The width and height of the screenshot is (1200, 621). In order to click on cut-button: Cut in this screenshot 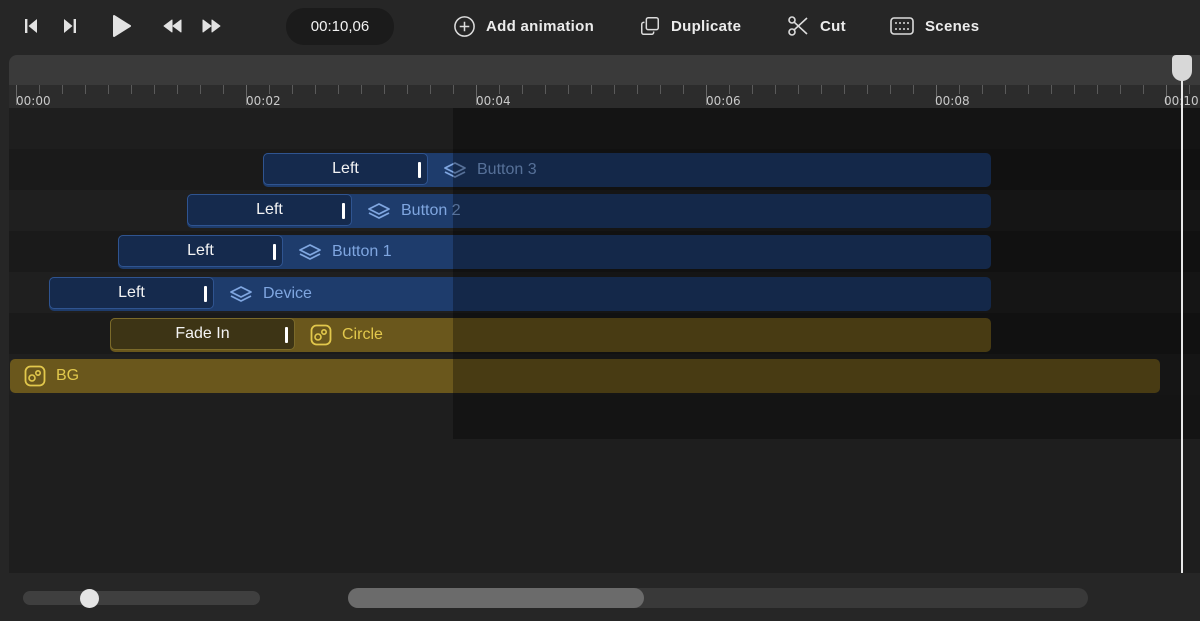, I will do `click(816, 26)`.